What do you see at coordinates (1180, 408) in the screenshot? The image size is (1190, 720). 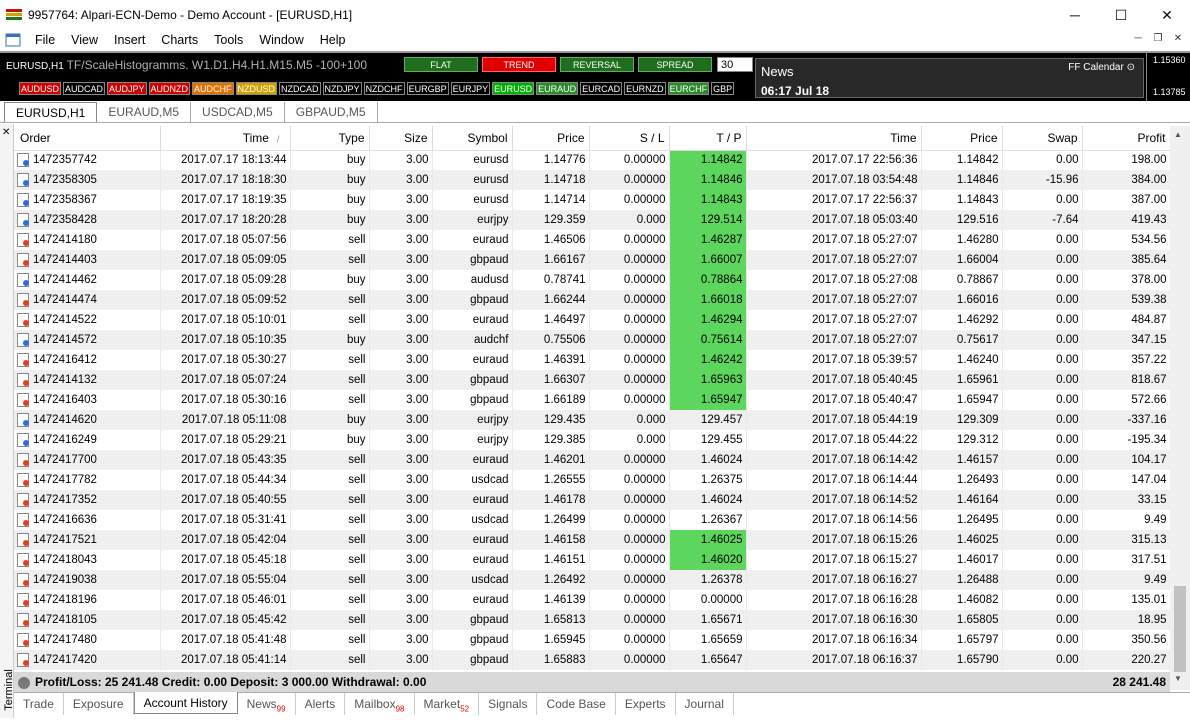 I see `vertical-scrollbar: ▲ ▼` at bounding box center [1180, 408].